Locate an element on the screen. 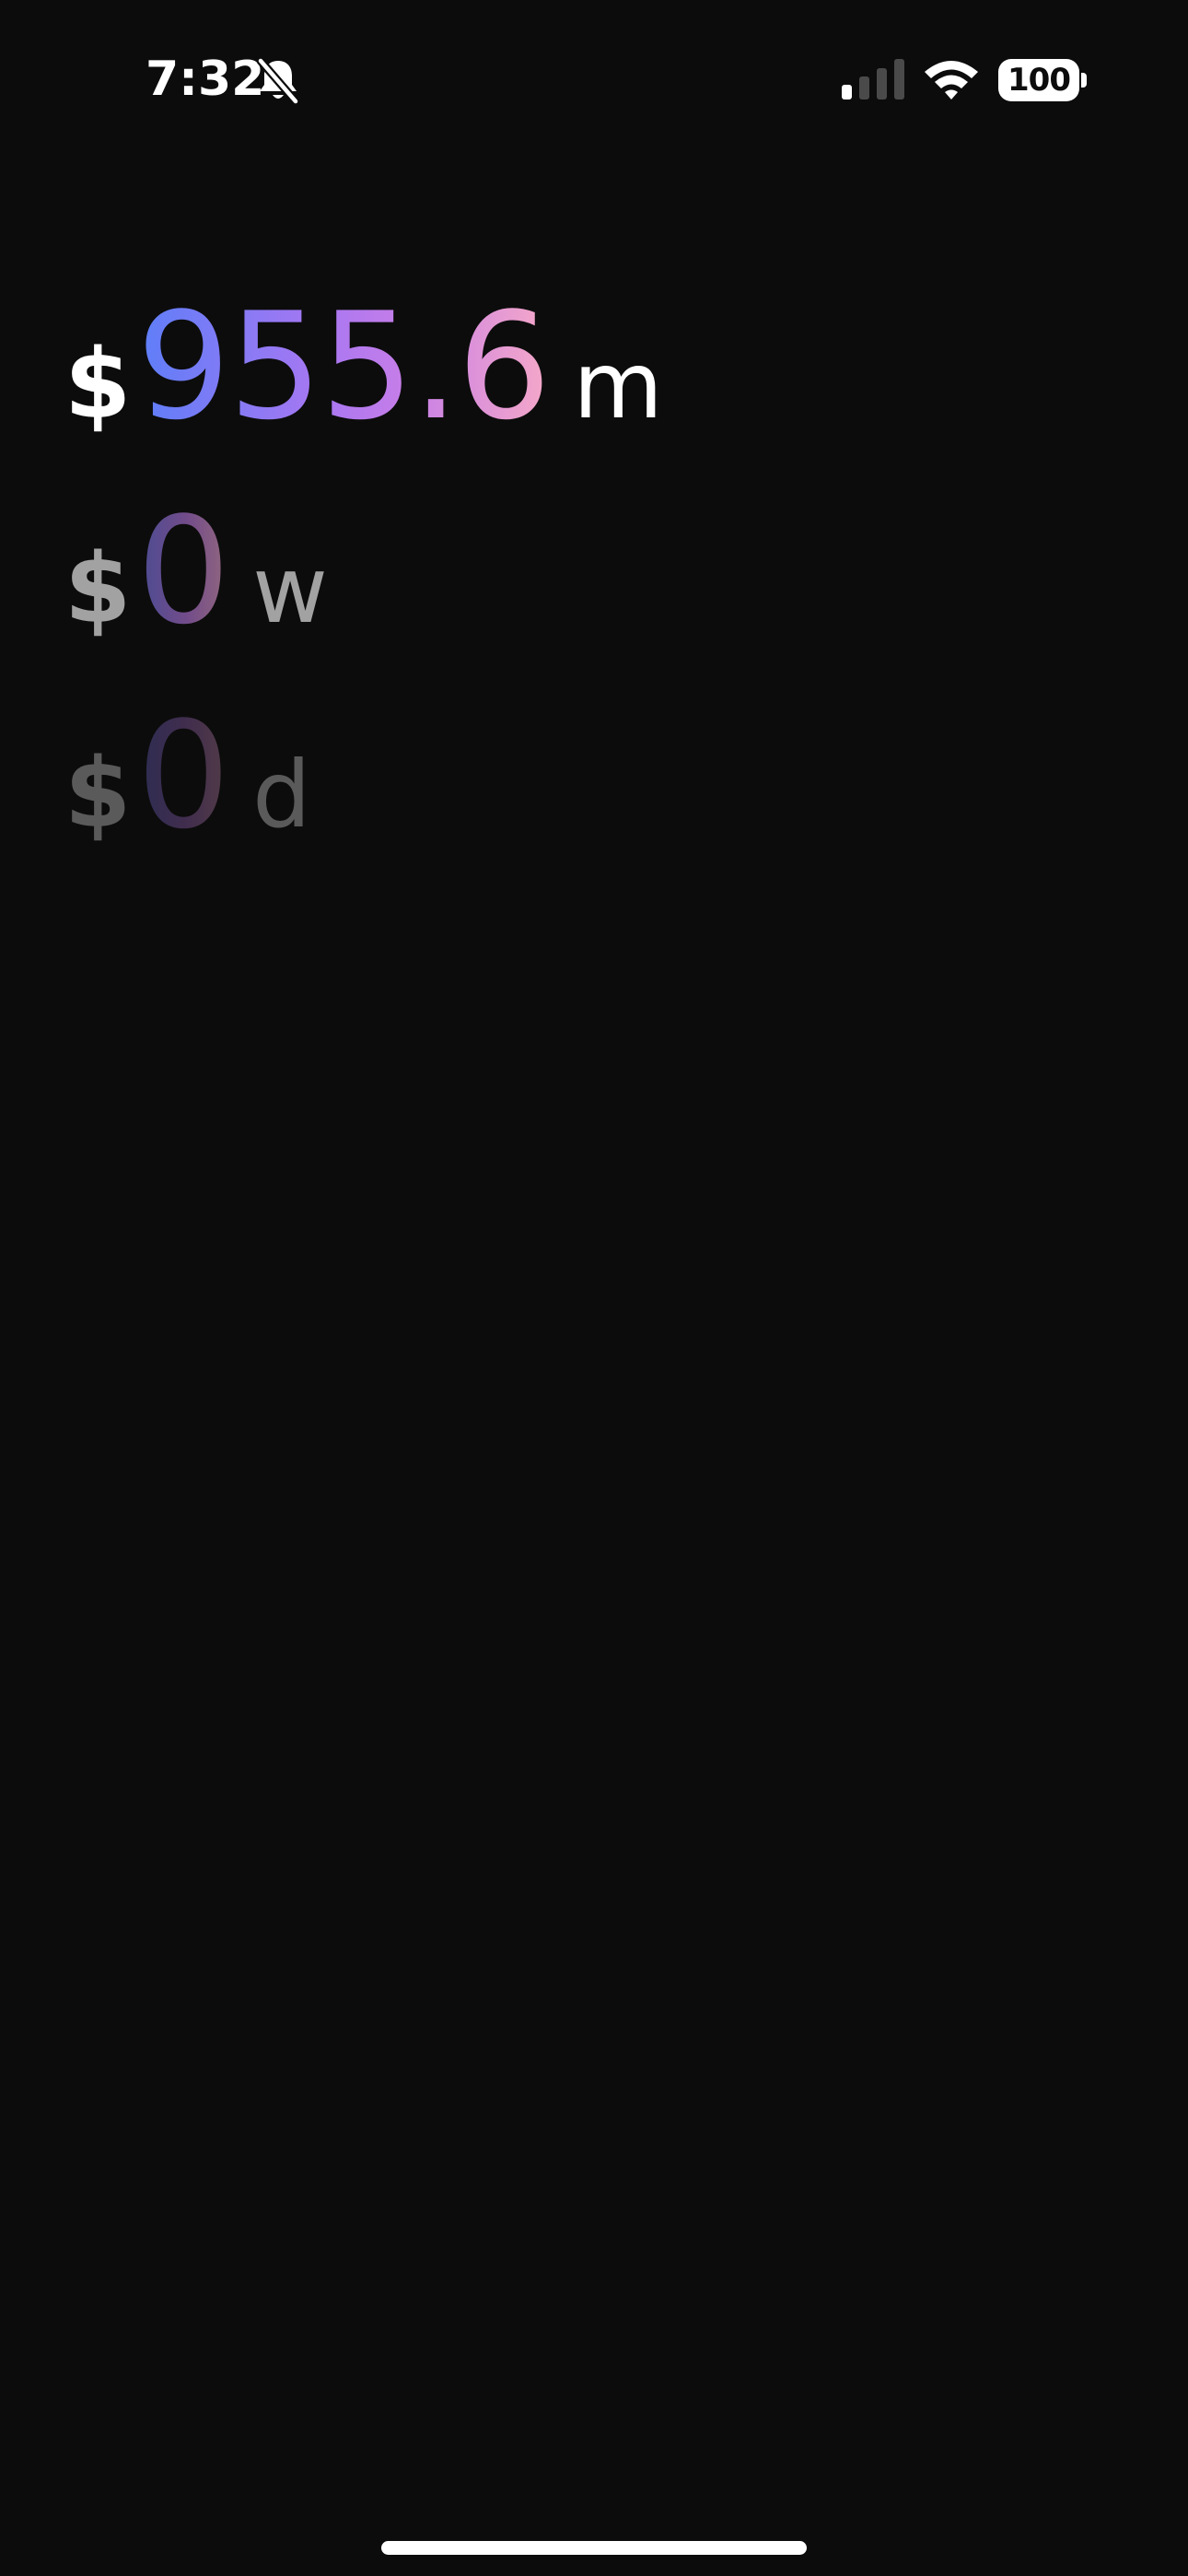  stat-day: $ 0 d is located at coordinates (187, 775).